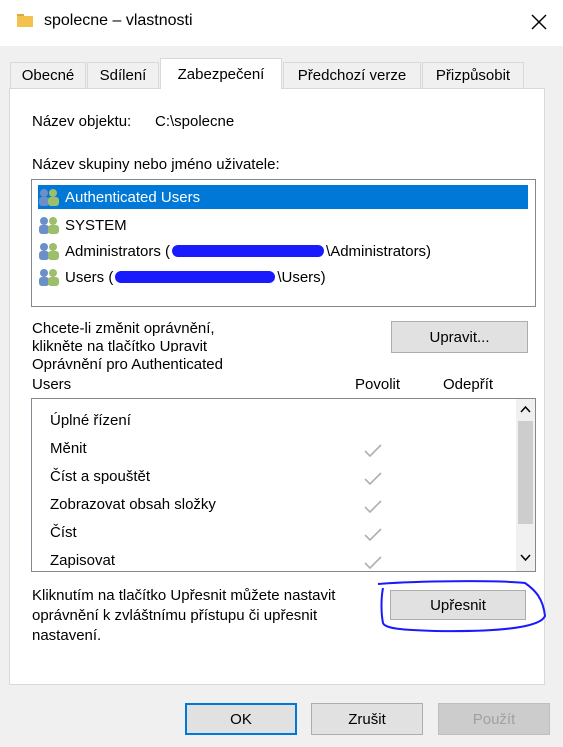 This screenshot has width=563, height=747. I want to click on user-name-suffix: \Users), so click(301, 277).